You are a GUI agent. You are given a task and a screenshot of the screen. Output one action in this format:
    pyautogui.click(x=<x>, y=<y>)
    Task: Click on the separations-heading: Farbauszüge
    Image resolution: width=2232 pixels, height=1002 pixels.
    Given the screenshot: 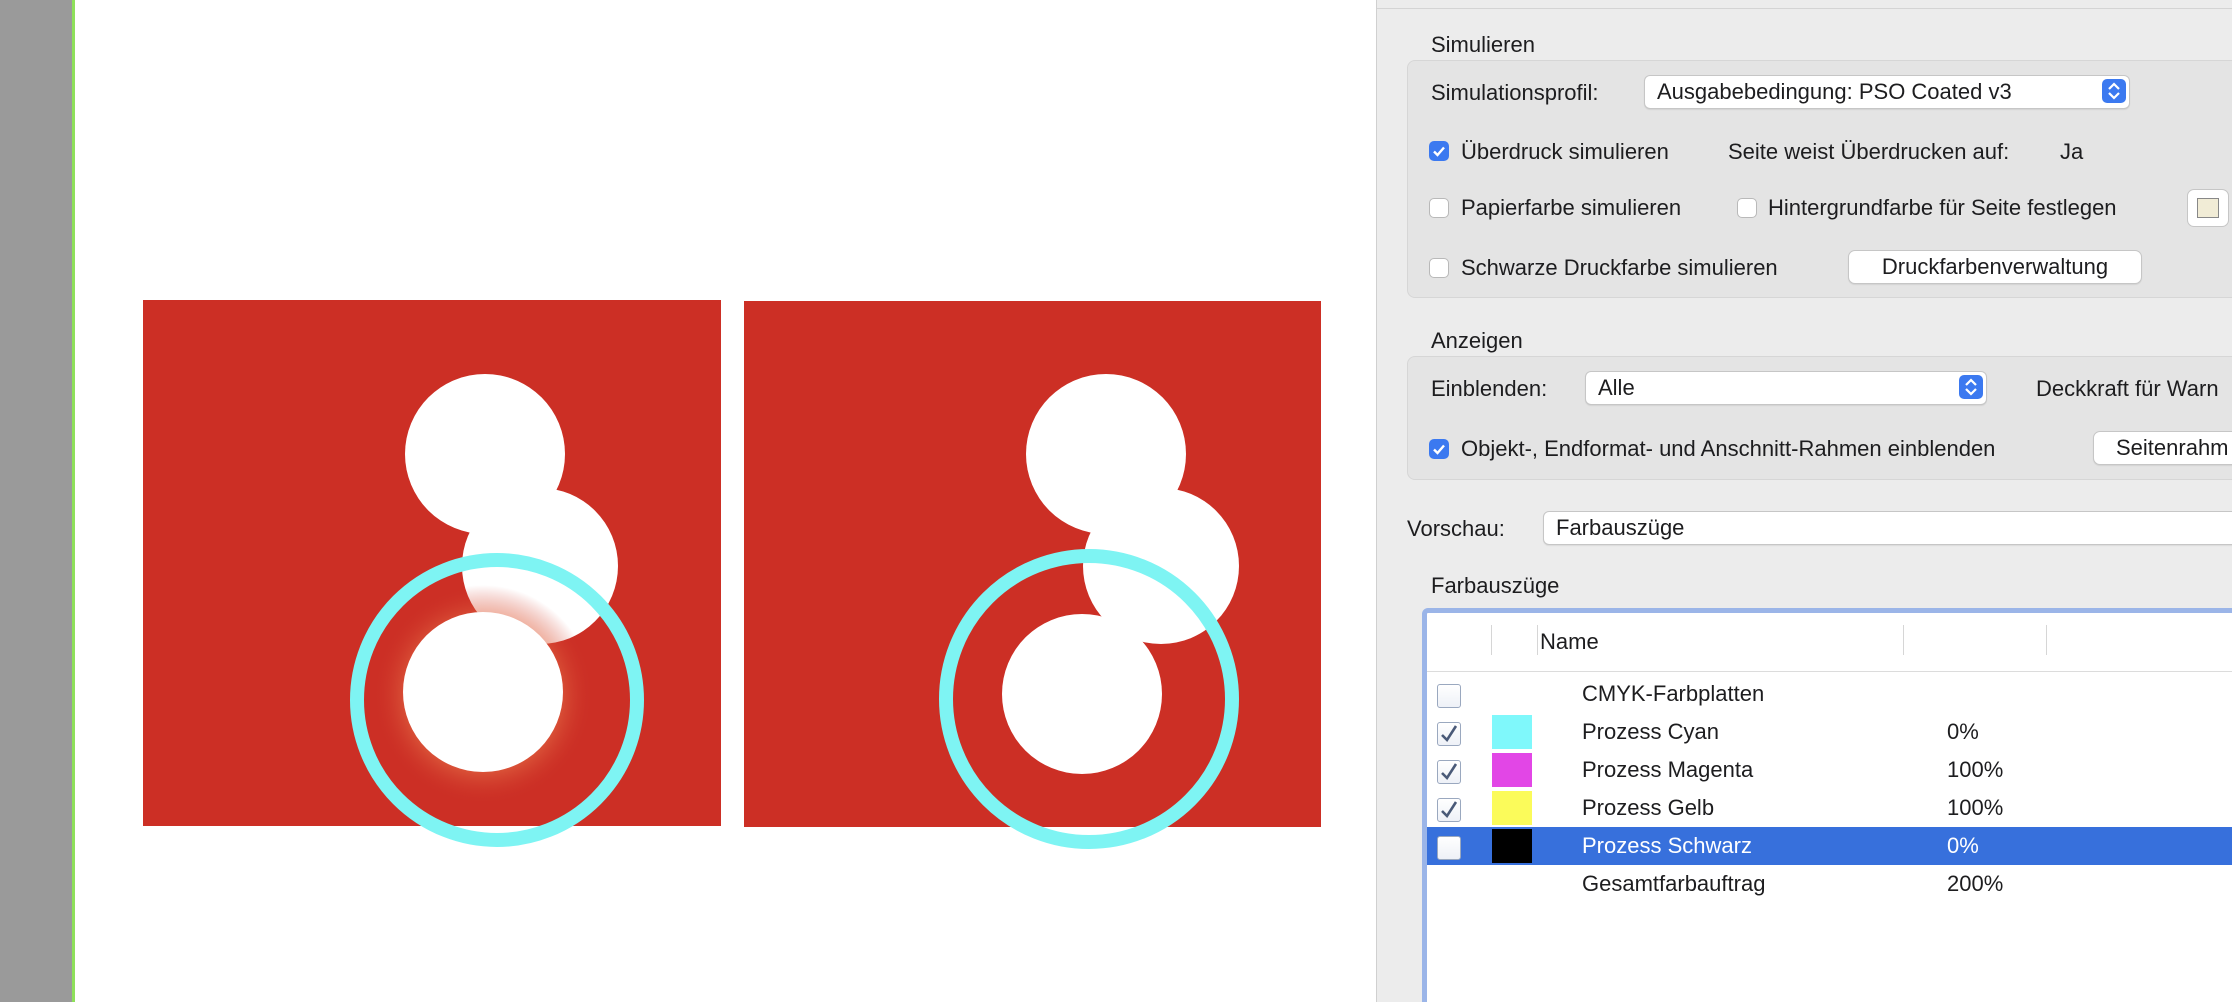 What is the action you would take?
    pyautogui.click(x=1495, y=585)
    